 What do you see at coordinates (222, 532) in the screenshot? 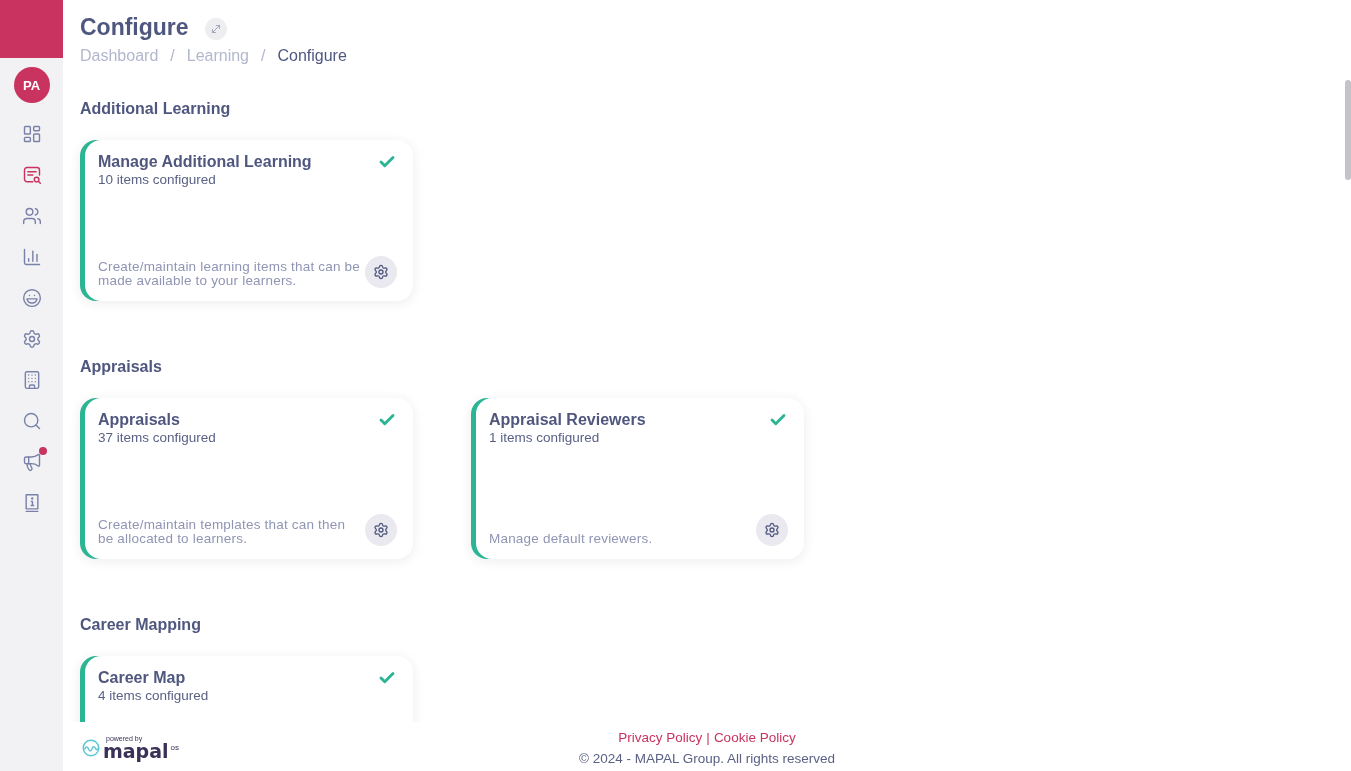
I see `card-description: Create/maintain templates that can then be allocated to learners.` at bounding box center [222, 532].